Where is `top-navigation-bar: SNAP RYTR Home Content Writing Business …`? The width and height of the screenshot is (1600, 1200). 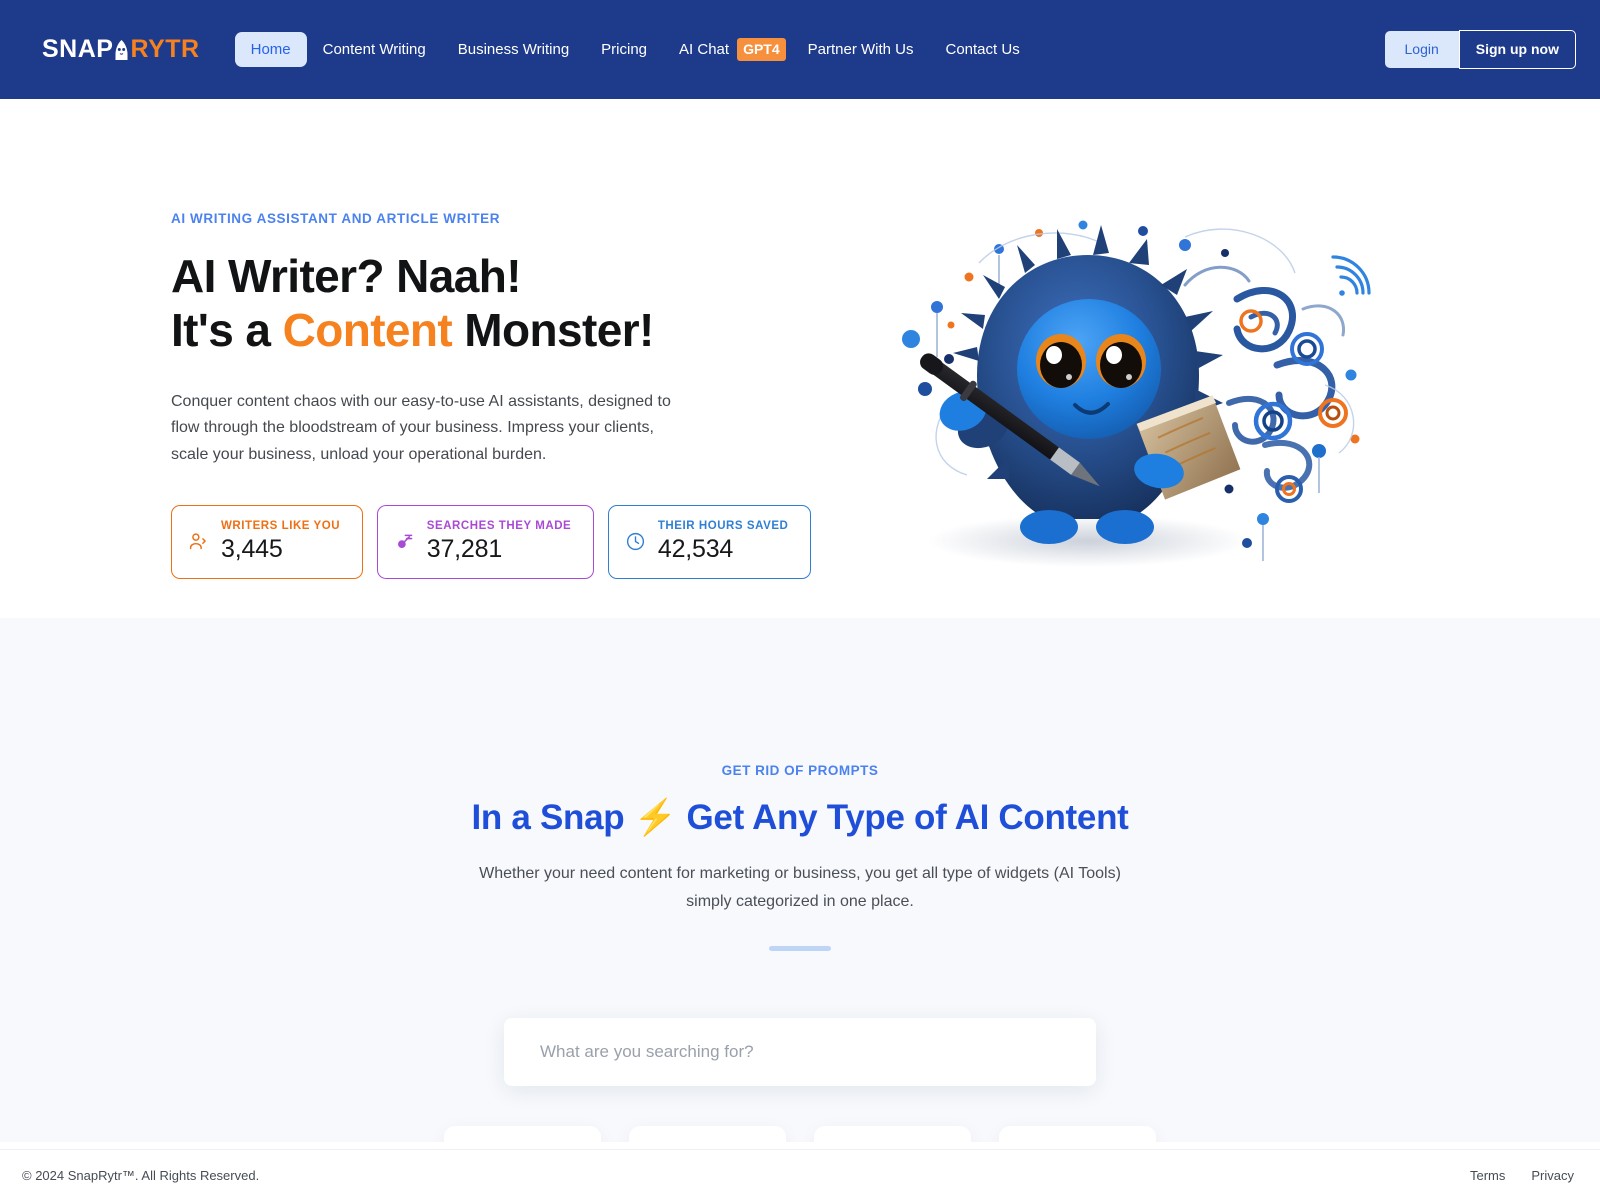
top-navigation-bar: SNAP RYTR Home Content Writing Business … is located at coordinates (800, 49).